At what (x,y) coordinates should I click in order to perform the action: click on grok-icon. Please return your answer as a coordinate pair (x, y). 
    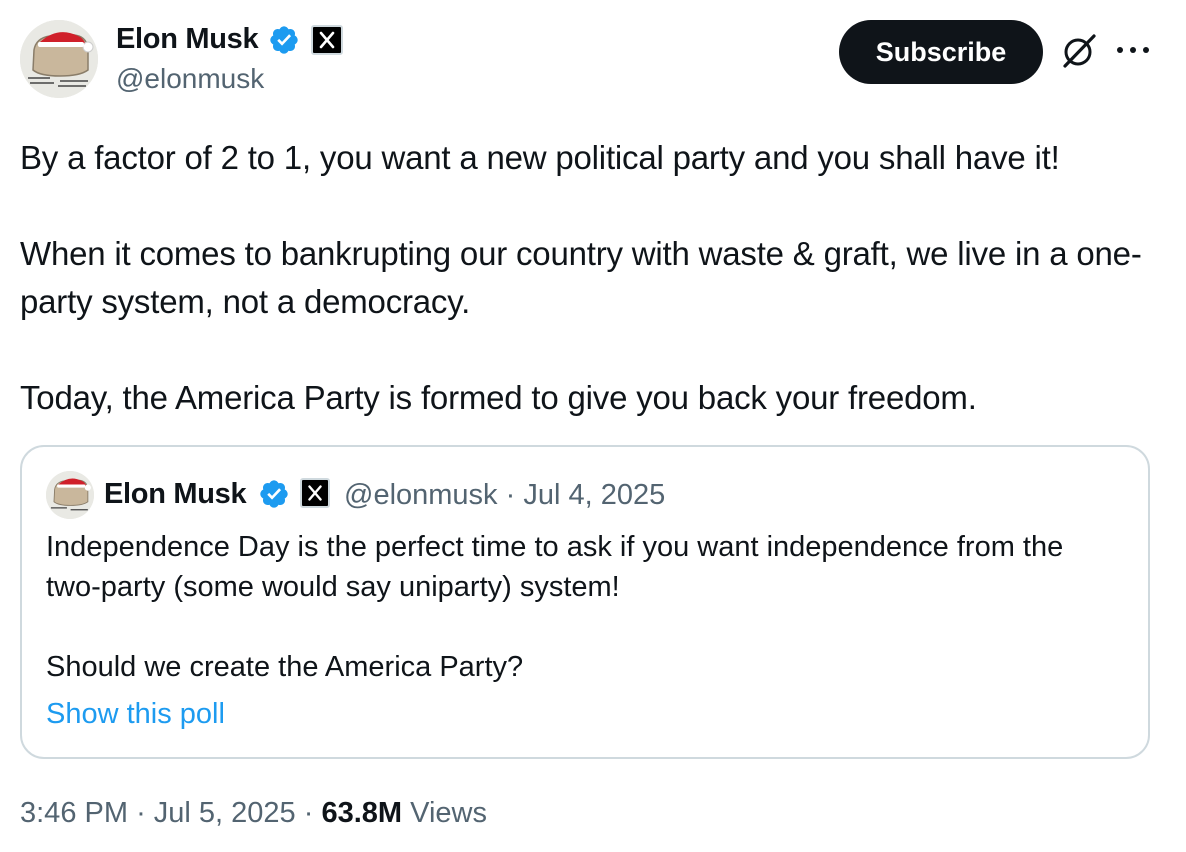
    Looking at the image, I should click on (1079, 51).